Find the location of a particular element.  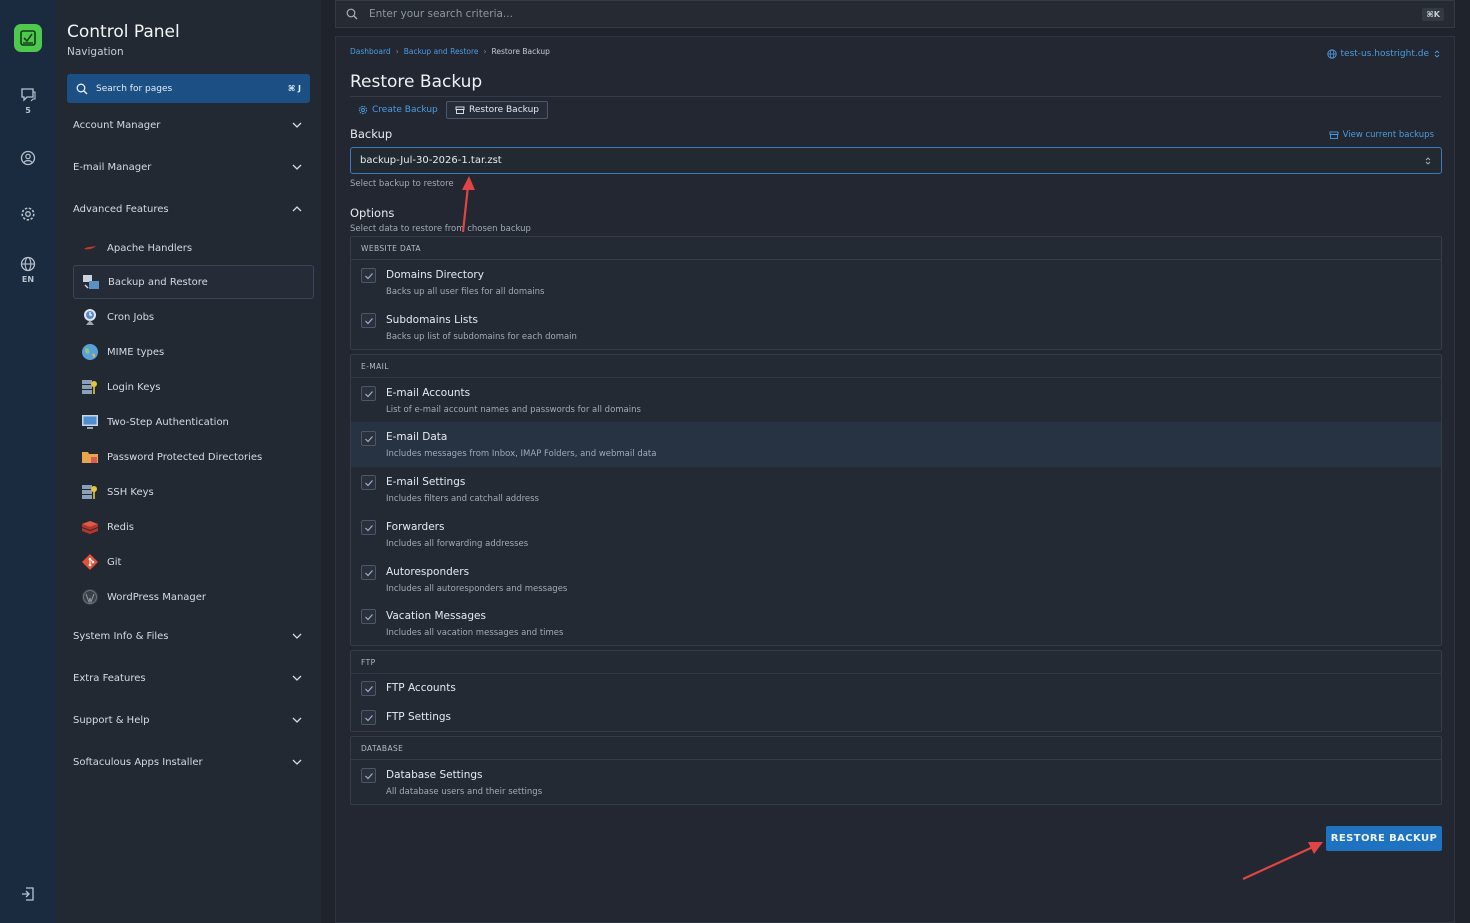

page-title: Restore Backup is located at coordinates (416, 82).